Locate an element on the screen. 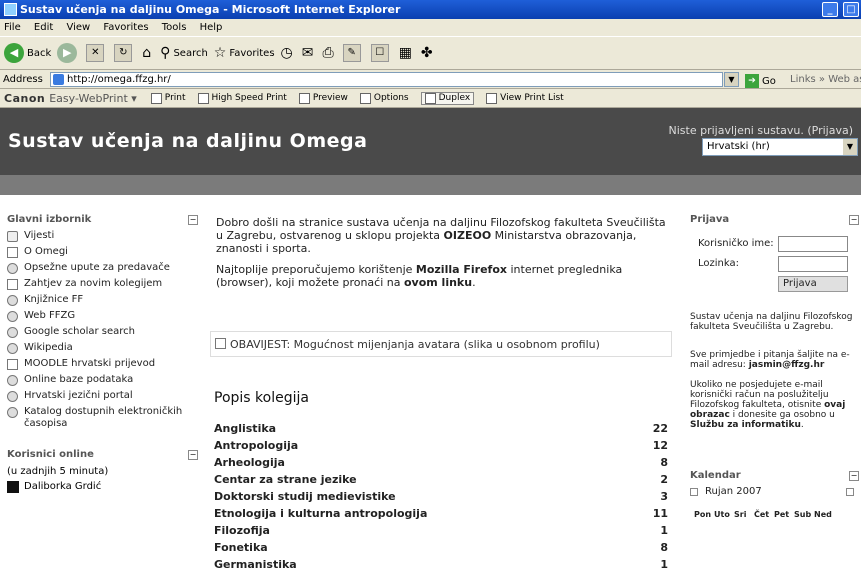 The height and width of the screenshot is (573, 861). course-category-link: Antropologija is located at coordinates (256, 445).